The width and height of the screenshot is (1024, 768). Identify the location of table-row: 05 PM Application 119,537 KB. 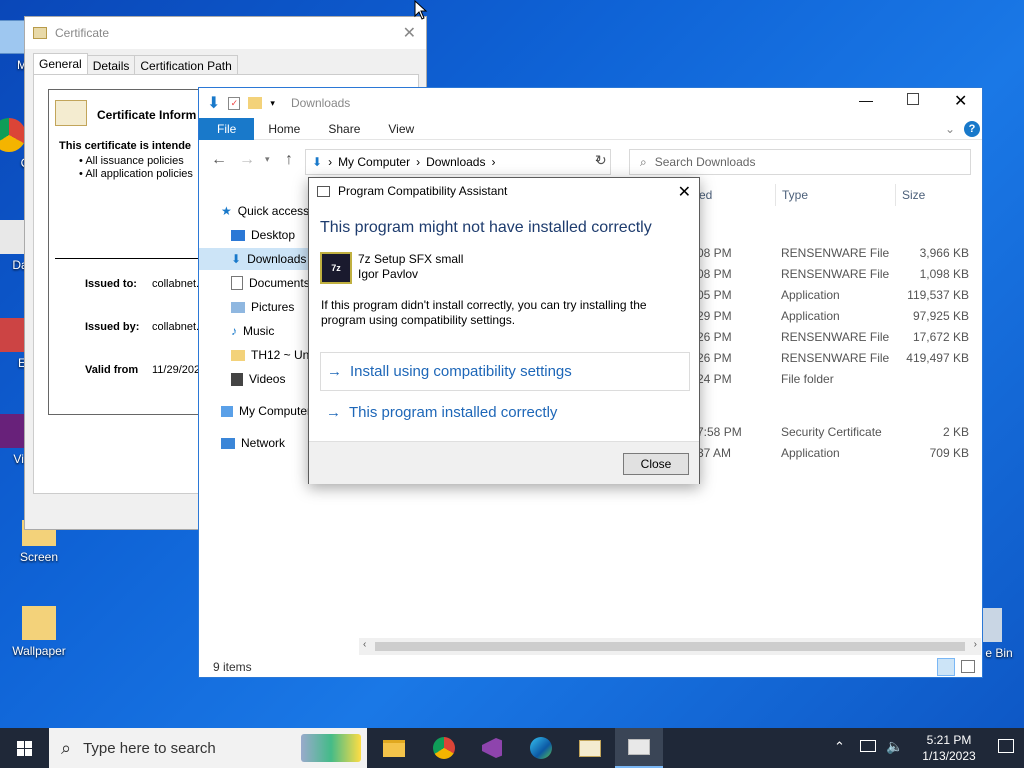
(833, 295).